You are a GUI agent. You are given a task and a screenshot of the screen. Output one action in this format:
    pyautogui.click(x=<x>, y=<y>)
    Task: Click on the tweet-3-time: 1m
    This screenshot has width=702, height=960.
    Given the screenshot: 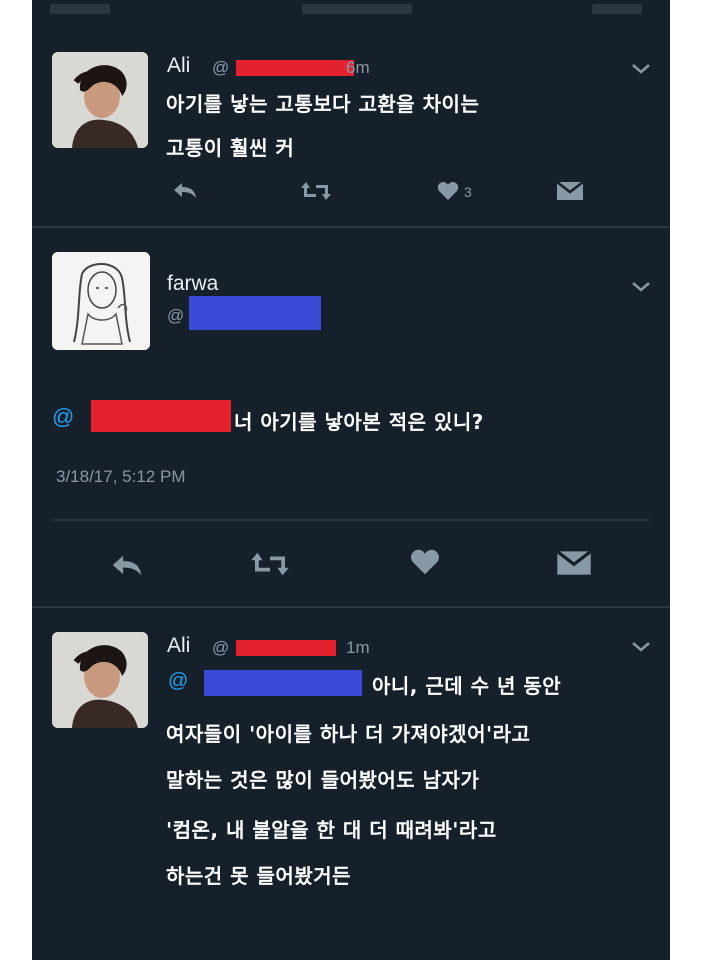 What is the action you would take?
    pyautogui.click(x=358, y=647)
    